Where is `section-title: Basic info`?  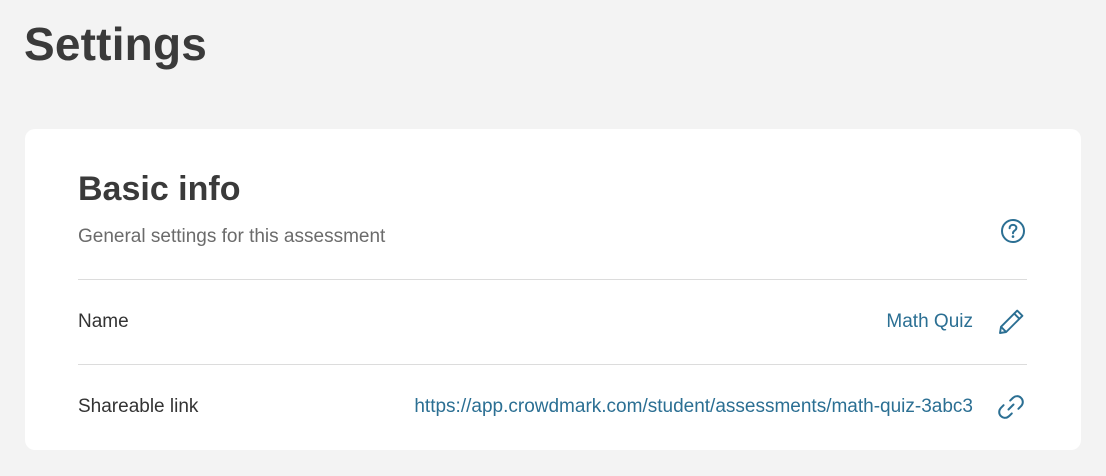 section-title: Basic info is located at coordinates (159, 189).